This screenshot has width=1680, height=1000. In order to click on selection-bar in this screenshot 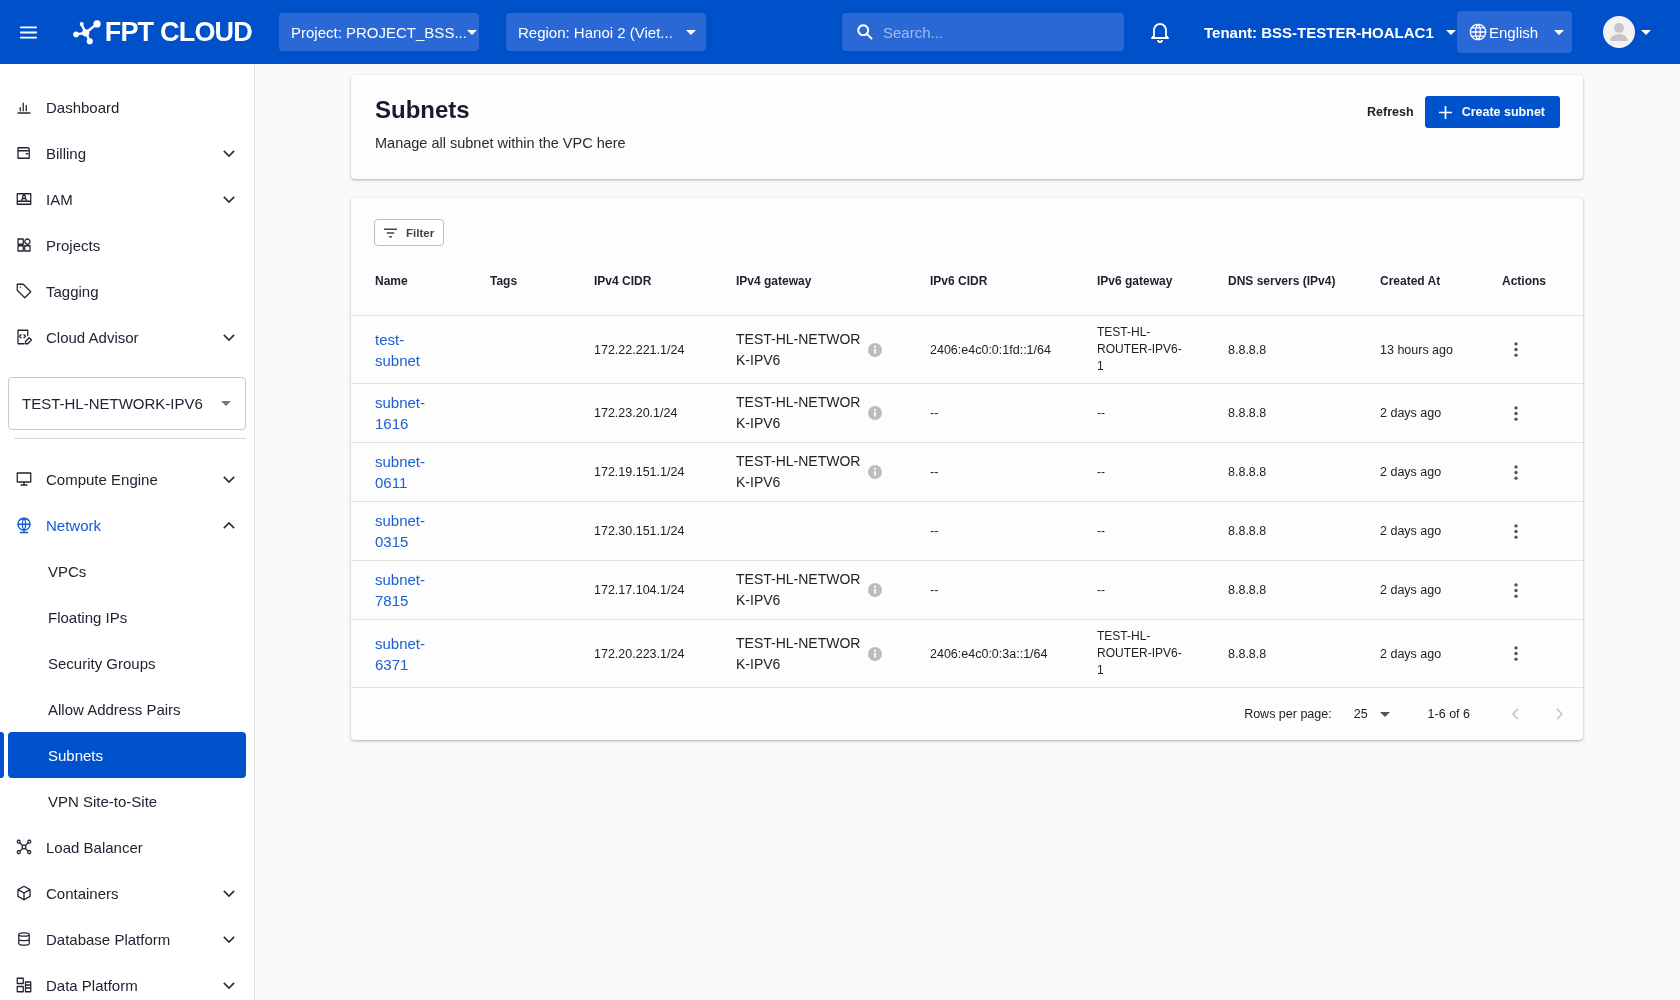, I will do `click(2, 755)`.